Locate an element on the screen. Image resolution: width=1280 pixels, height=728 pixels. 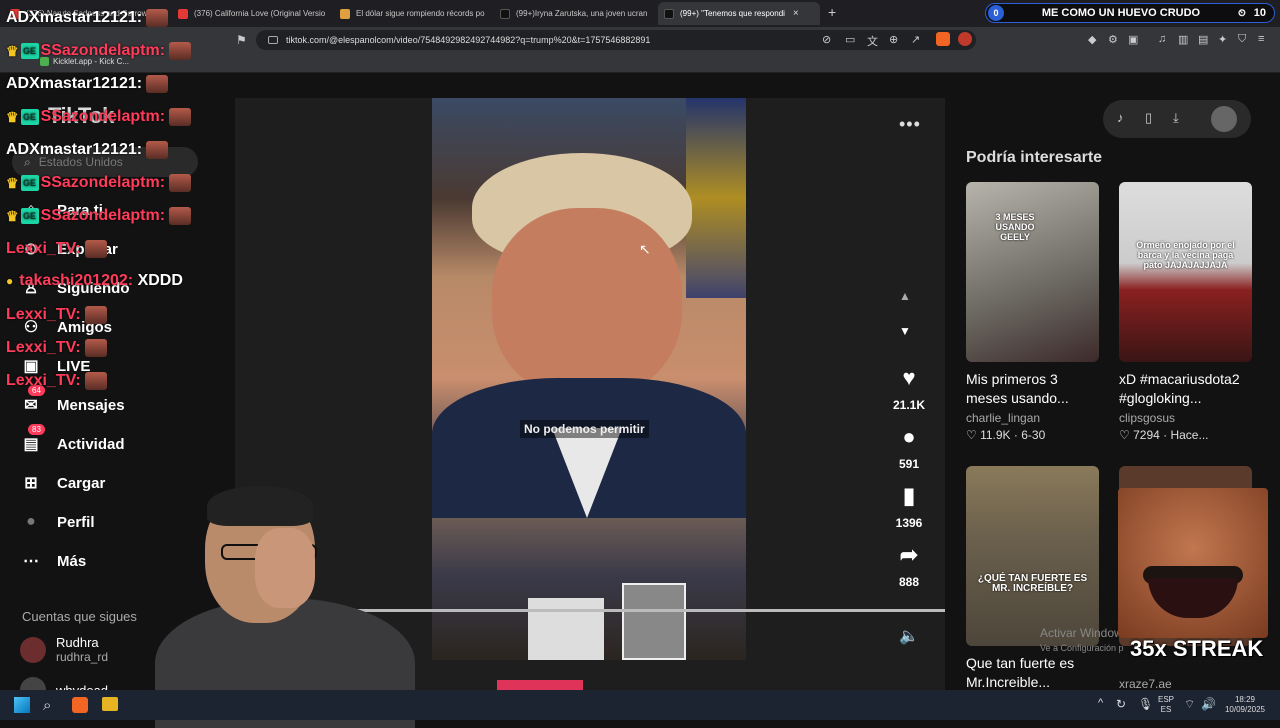
music-icon: ♫ is located at coordinates (1162, 39).